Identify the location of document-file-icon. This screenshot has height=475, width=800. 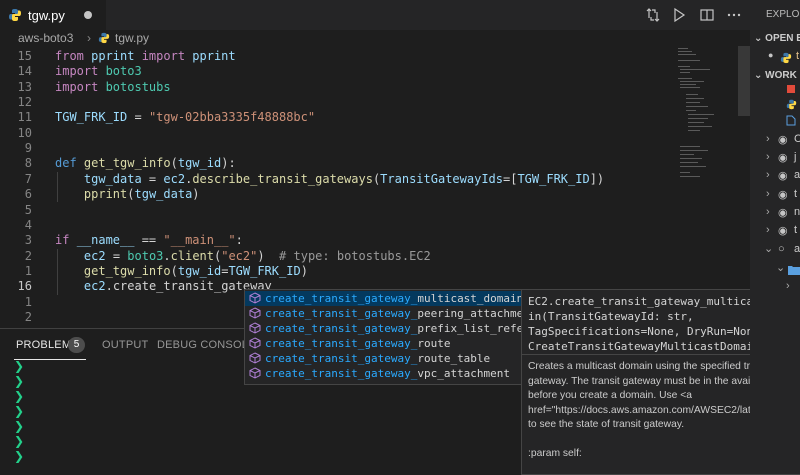
(791, 120).